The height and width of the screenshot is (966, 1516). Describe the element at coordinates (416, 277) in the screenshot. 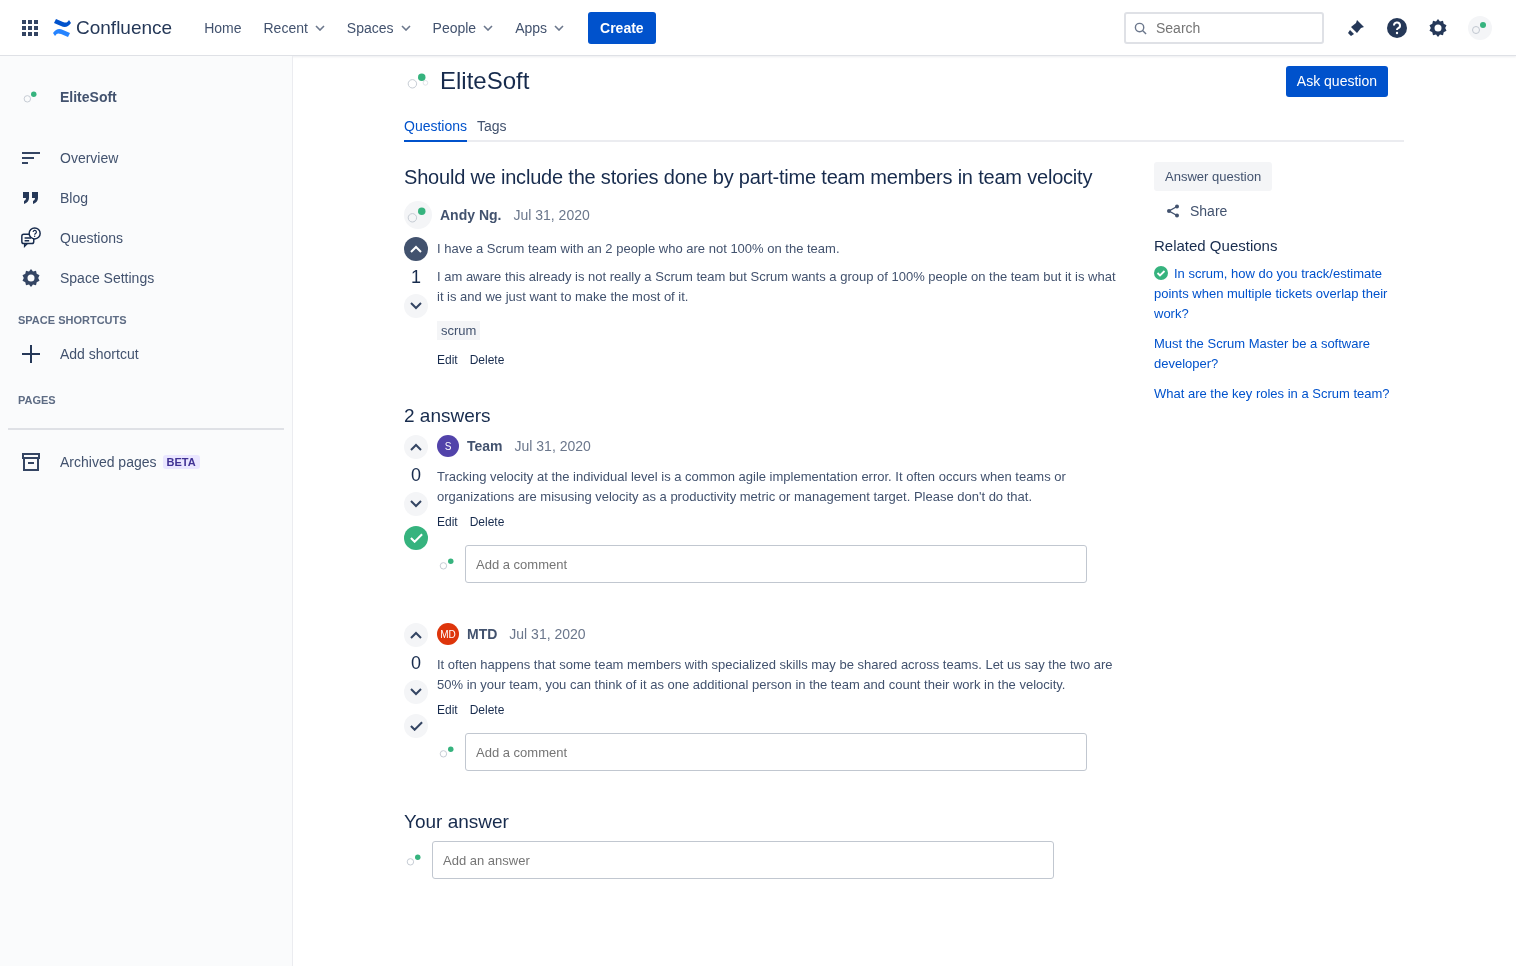

I see `vote-count: 1` at that location.